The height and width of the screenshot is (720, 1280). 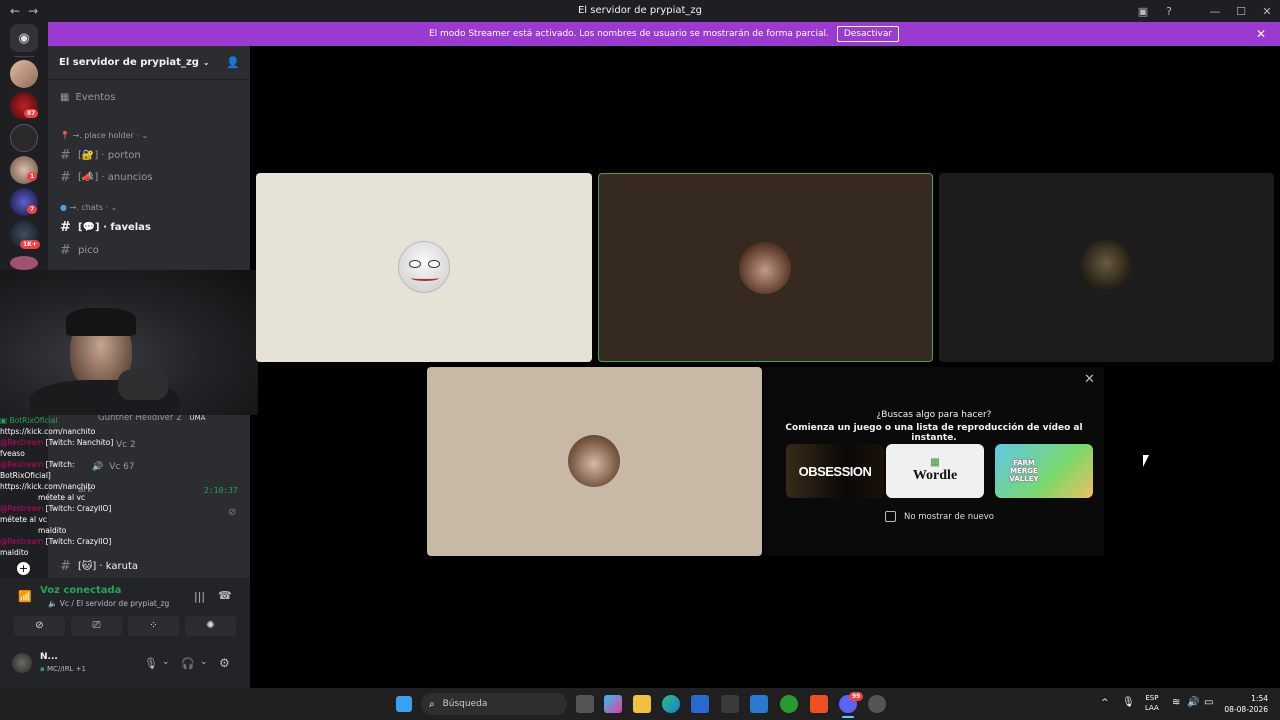 I want to click on tray-chevron-icon: ^, so click(x=1105, y=703).